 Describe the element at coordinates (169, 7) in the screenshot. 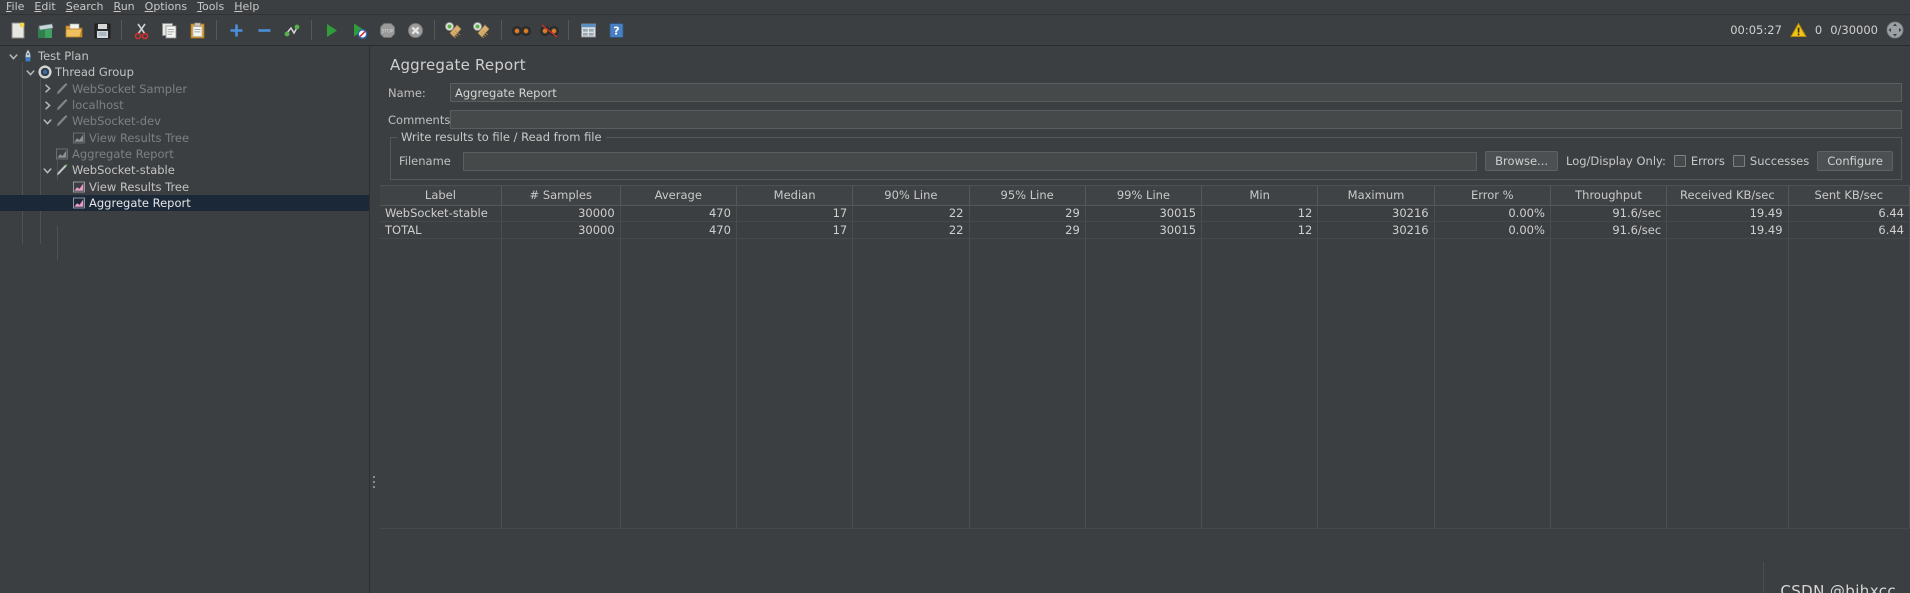

I see `menu-item-options: Options` at that location.